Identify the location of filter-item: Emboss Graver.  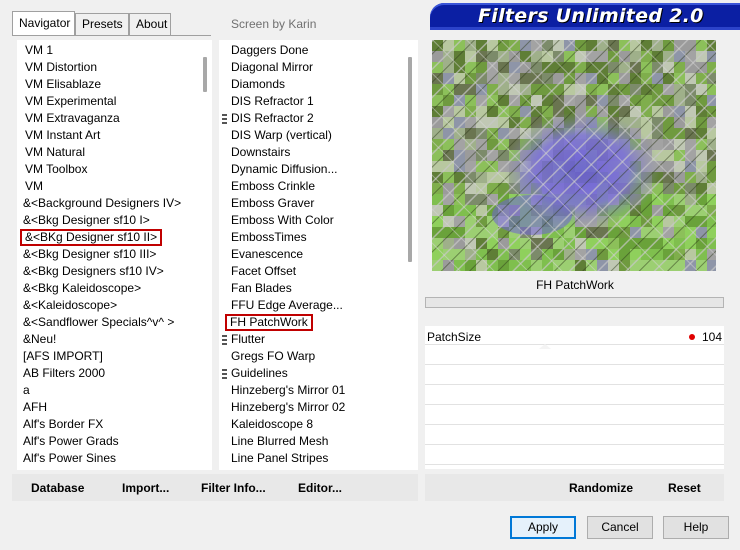
(272, 203).